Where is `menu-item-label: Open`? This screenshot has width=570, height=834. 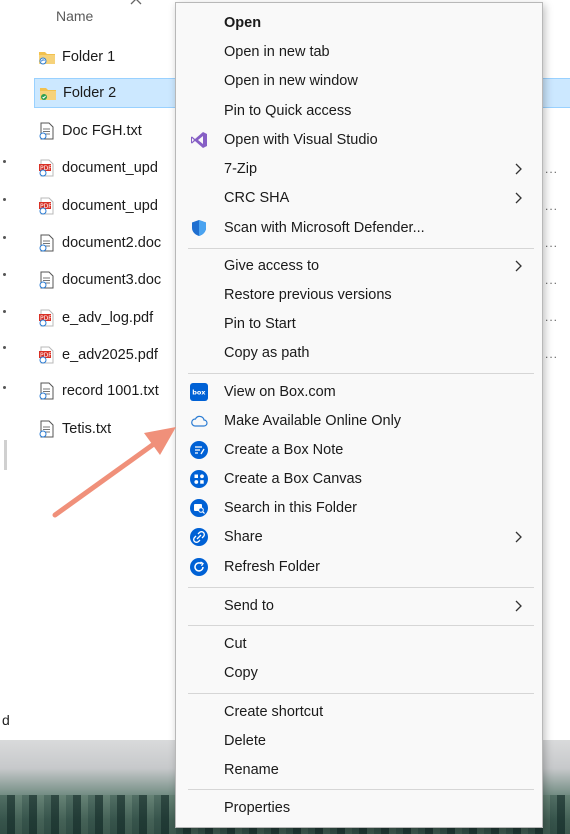
menu-item-label: Open is located at coordinates (243, 23).